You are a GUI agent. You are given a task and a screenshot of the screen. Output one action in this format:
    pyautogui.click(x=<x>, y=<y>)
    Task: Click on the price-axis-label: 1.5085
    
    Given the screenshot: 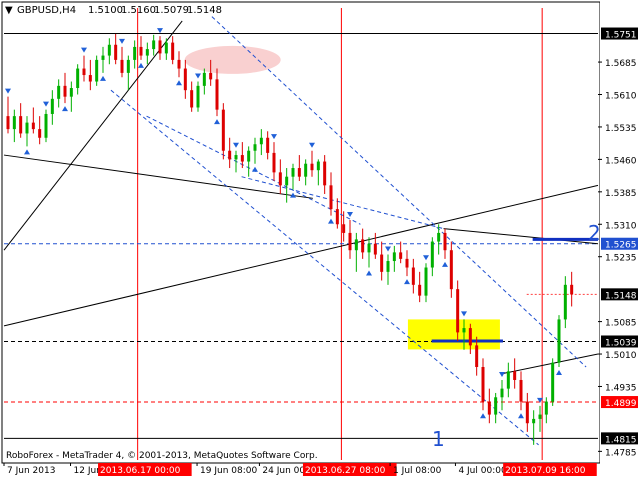 What is the action you would take?
    pyautogui.click(x=621, y=324)
    